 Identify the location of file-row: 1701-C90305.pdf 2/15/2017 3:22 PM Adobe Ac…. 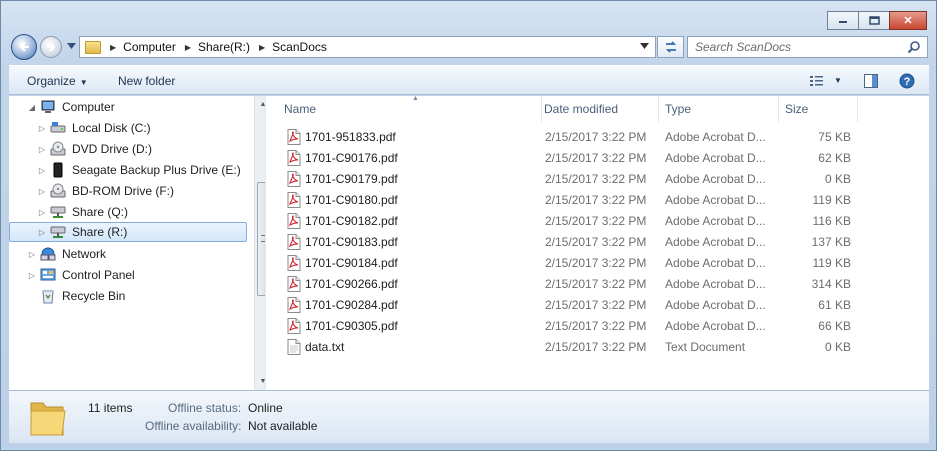
(599, 326).